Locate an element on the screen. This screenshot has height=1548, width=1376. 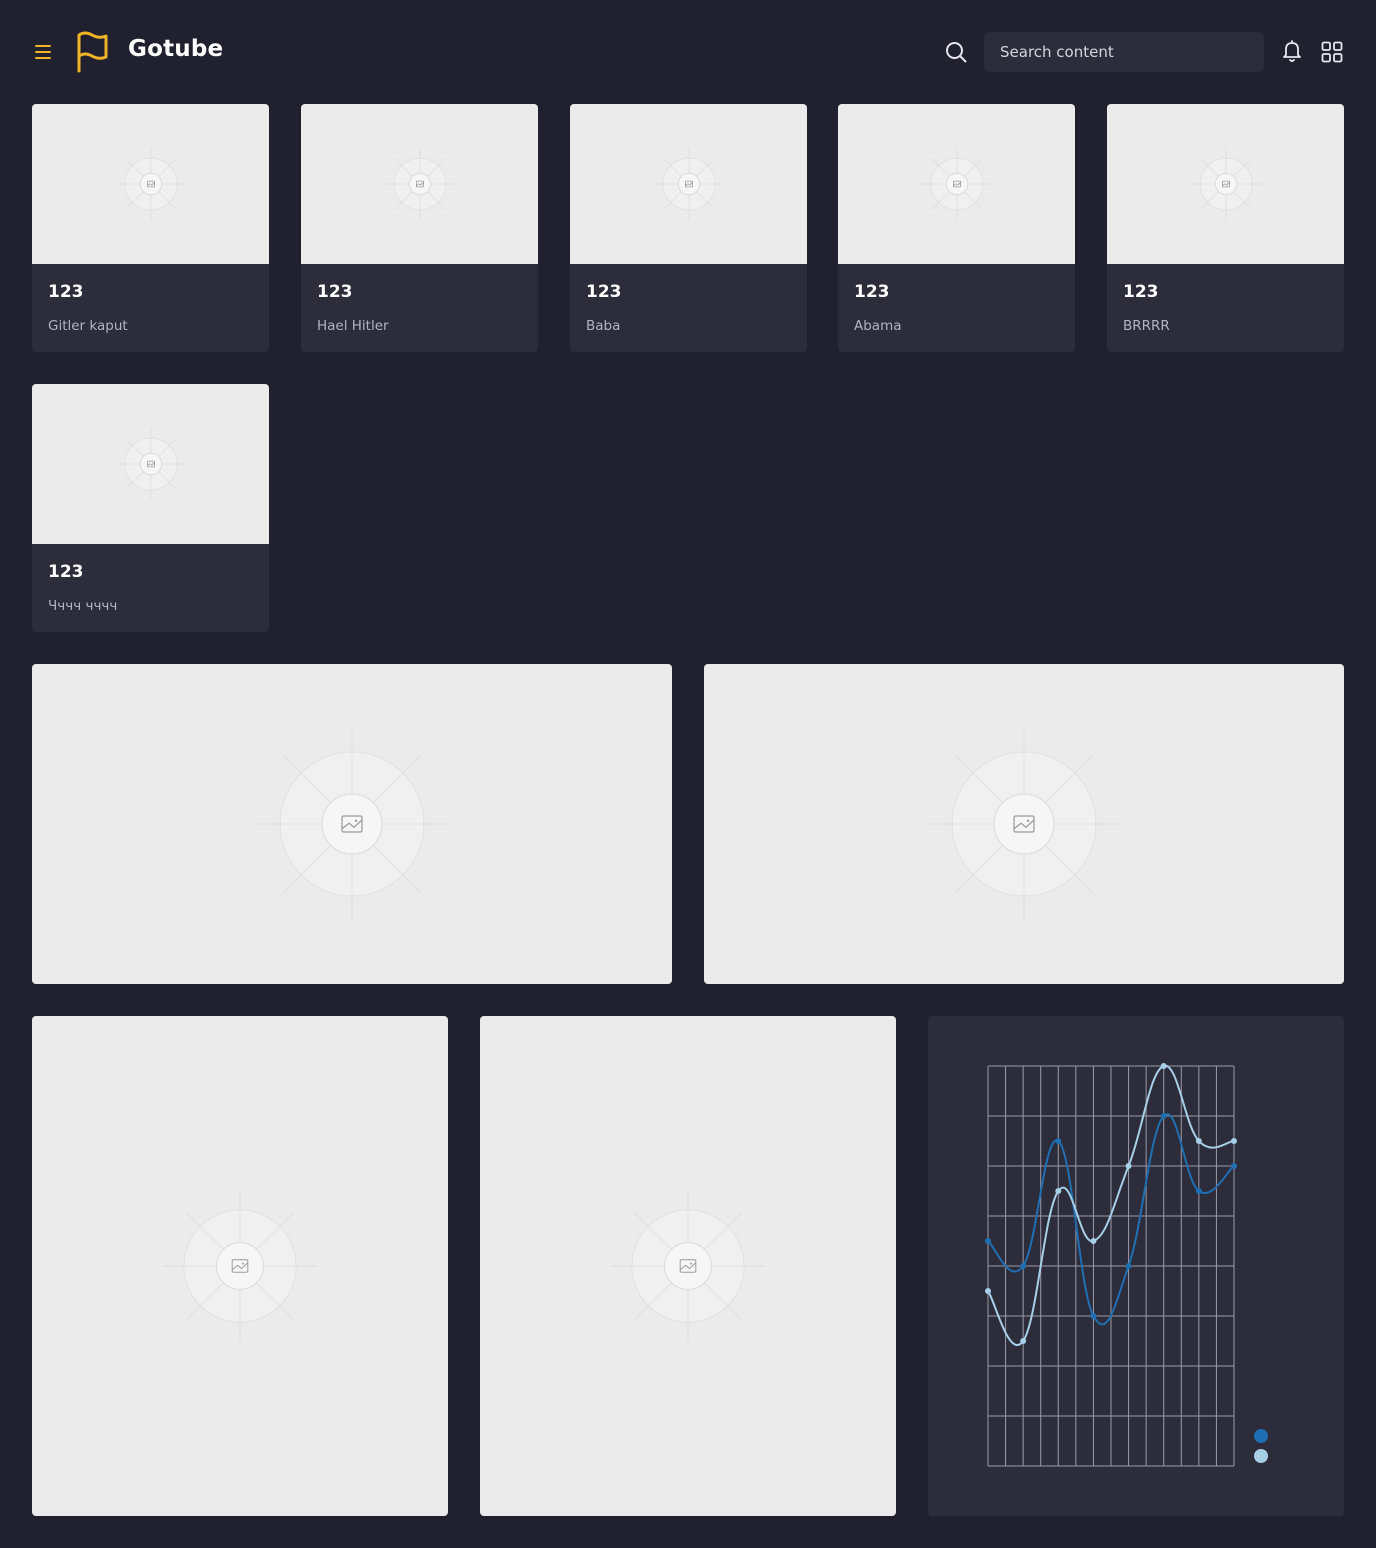
video-card: 123 Abama is located at coordinates (956, 228).